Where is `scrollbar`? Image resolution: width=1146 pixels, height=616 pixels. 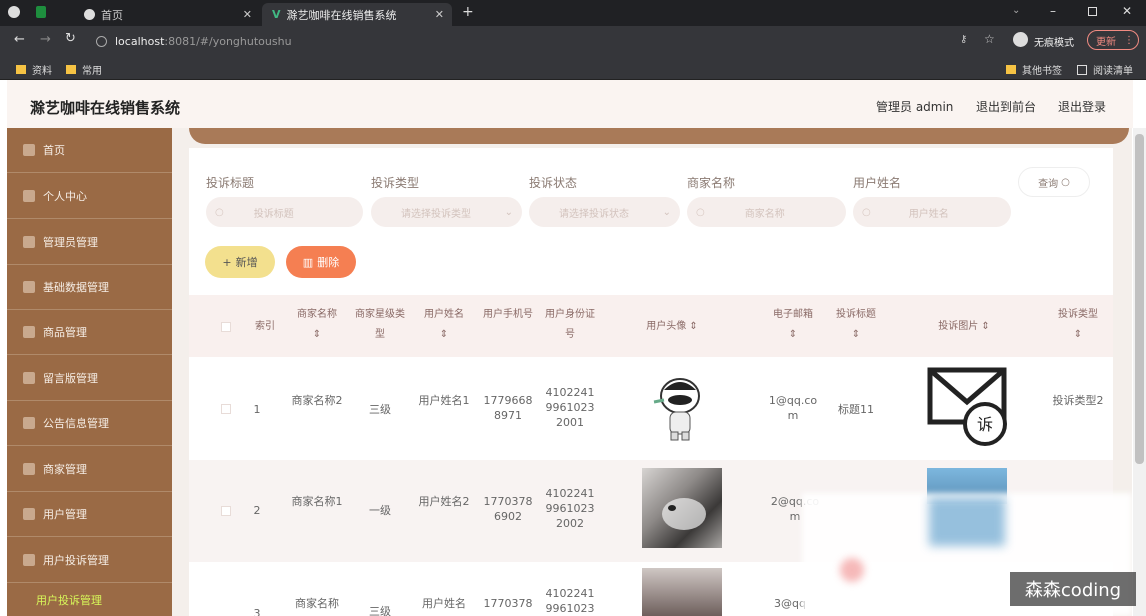
scrollbar is located at coordinates (1139, 372).